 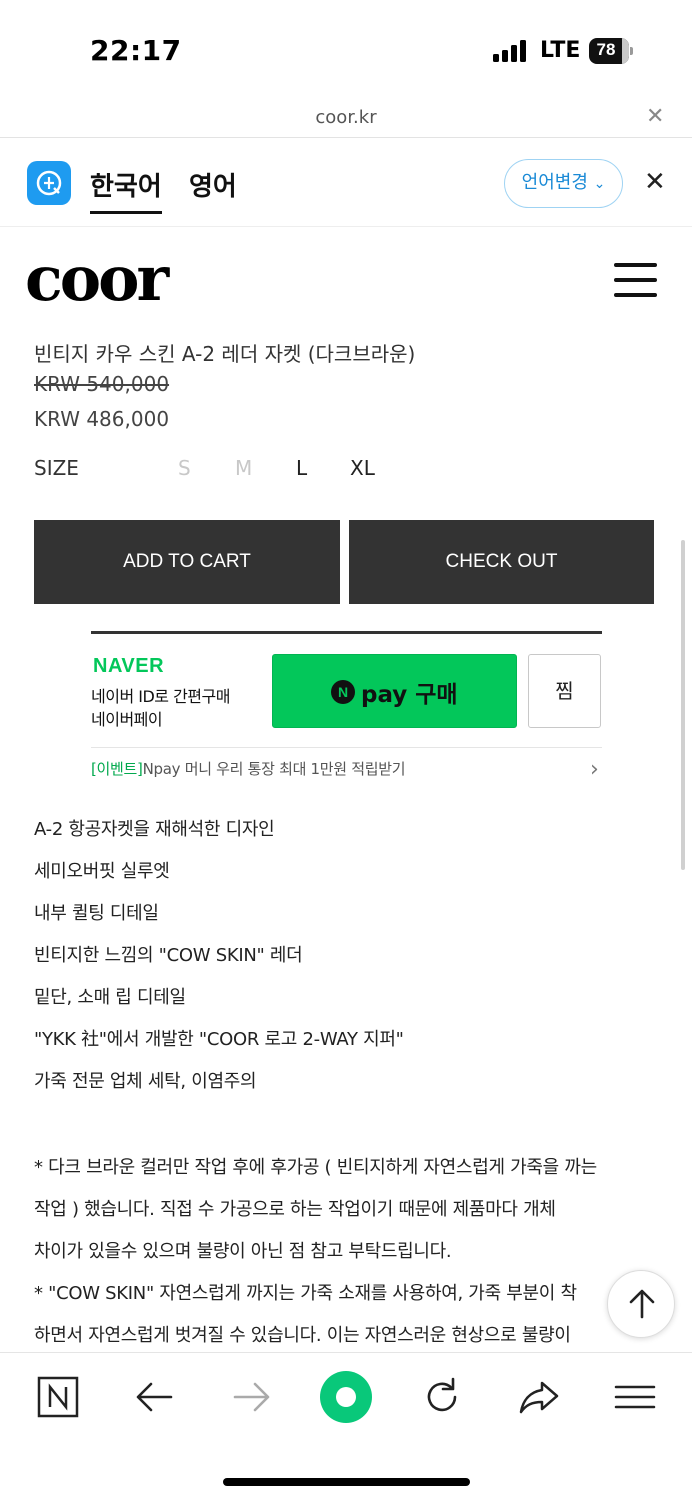 I want to click on scroll-to-top-button, so click(x=641, y=1304).